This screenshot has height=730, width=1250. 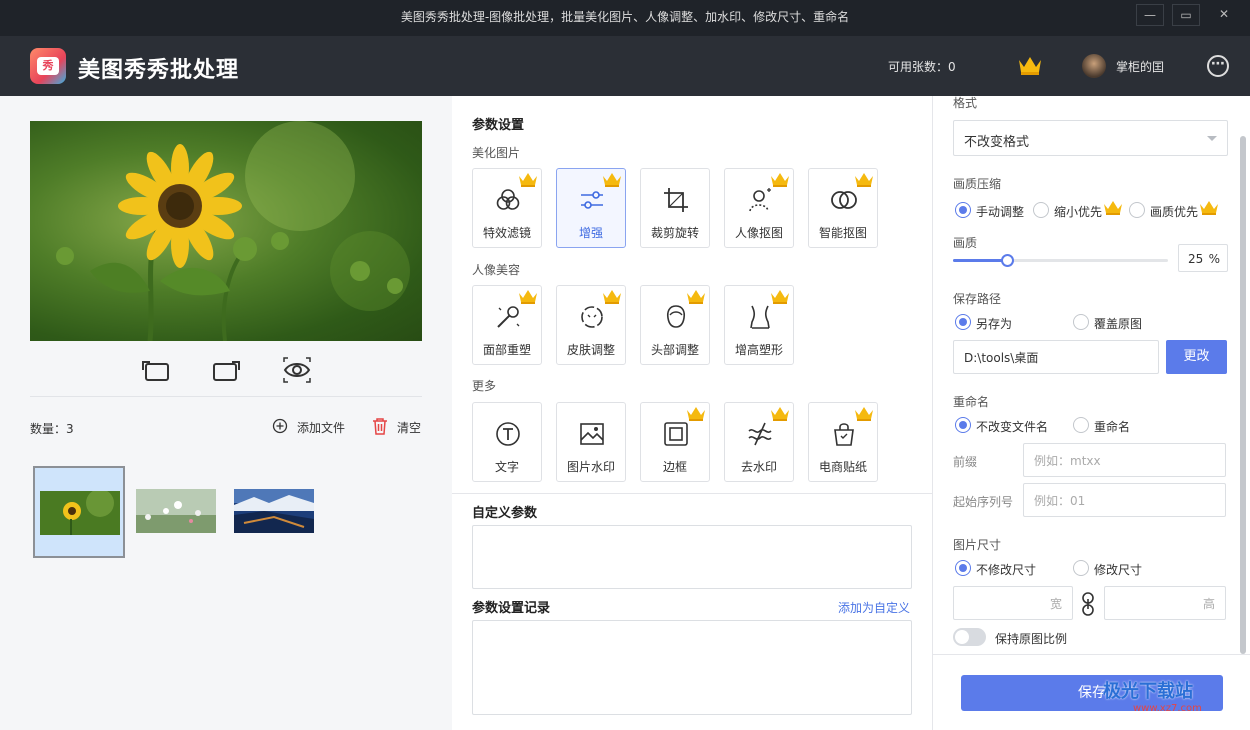 I want to click on custom-params-box, so click(x=692, y=557).